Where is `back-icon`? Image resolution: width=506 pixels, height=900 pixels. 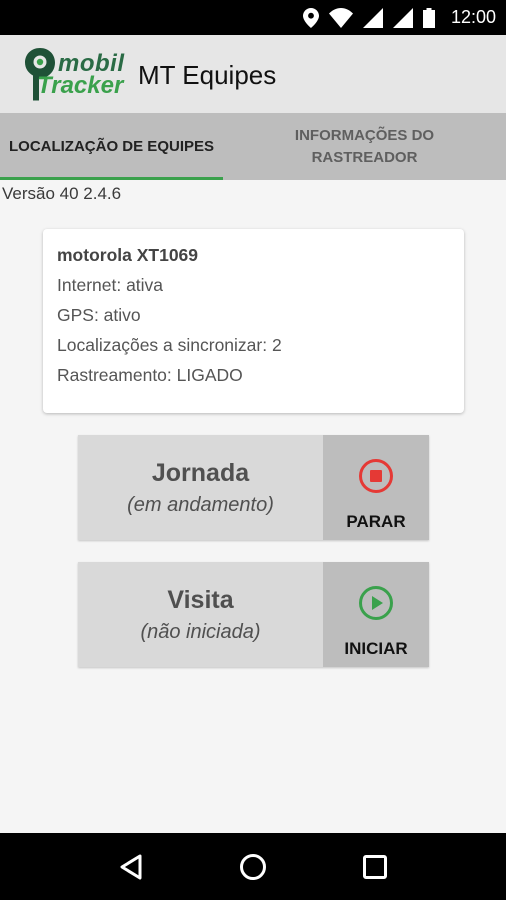
back-icon is located at coordinates (131, 867).